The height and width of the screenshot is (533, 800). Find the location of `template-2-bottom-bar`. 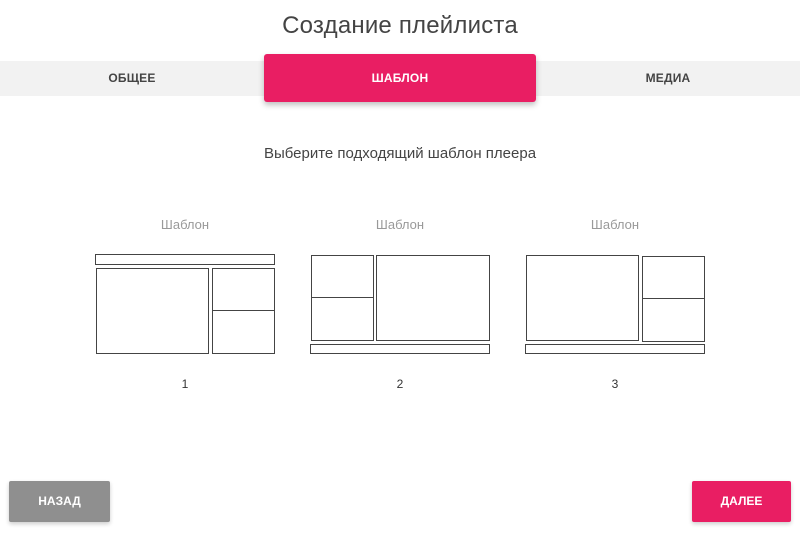

template-2-bottom-bar is located at coordinates (400, 349).